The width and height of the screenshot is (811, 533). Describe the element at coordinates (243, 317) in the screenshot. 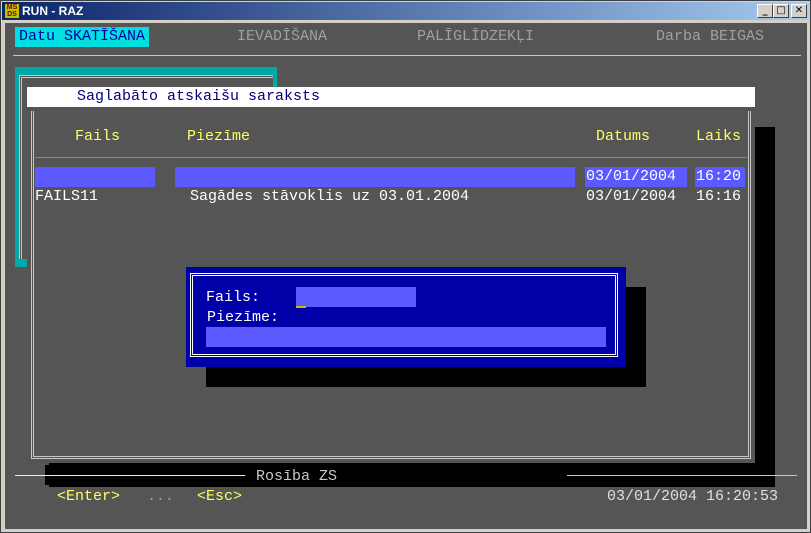

I see `piezime-label: Piezīme:` at that location.